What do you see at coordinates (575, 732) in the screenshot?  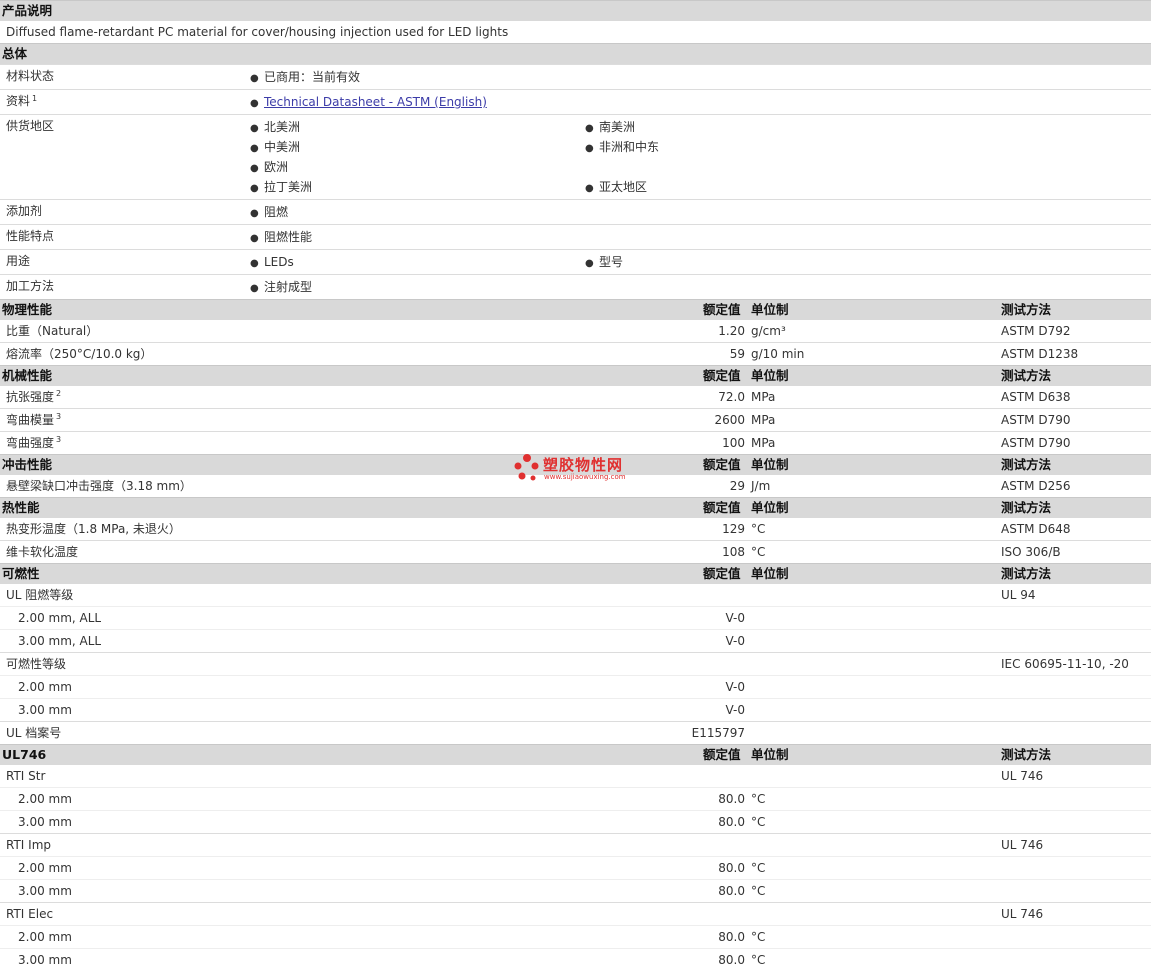 I see `property-row: UL 档案号 E115797` at bounding box center [575, 732].